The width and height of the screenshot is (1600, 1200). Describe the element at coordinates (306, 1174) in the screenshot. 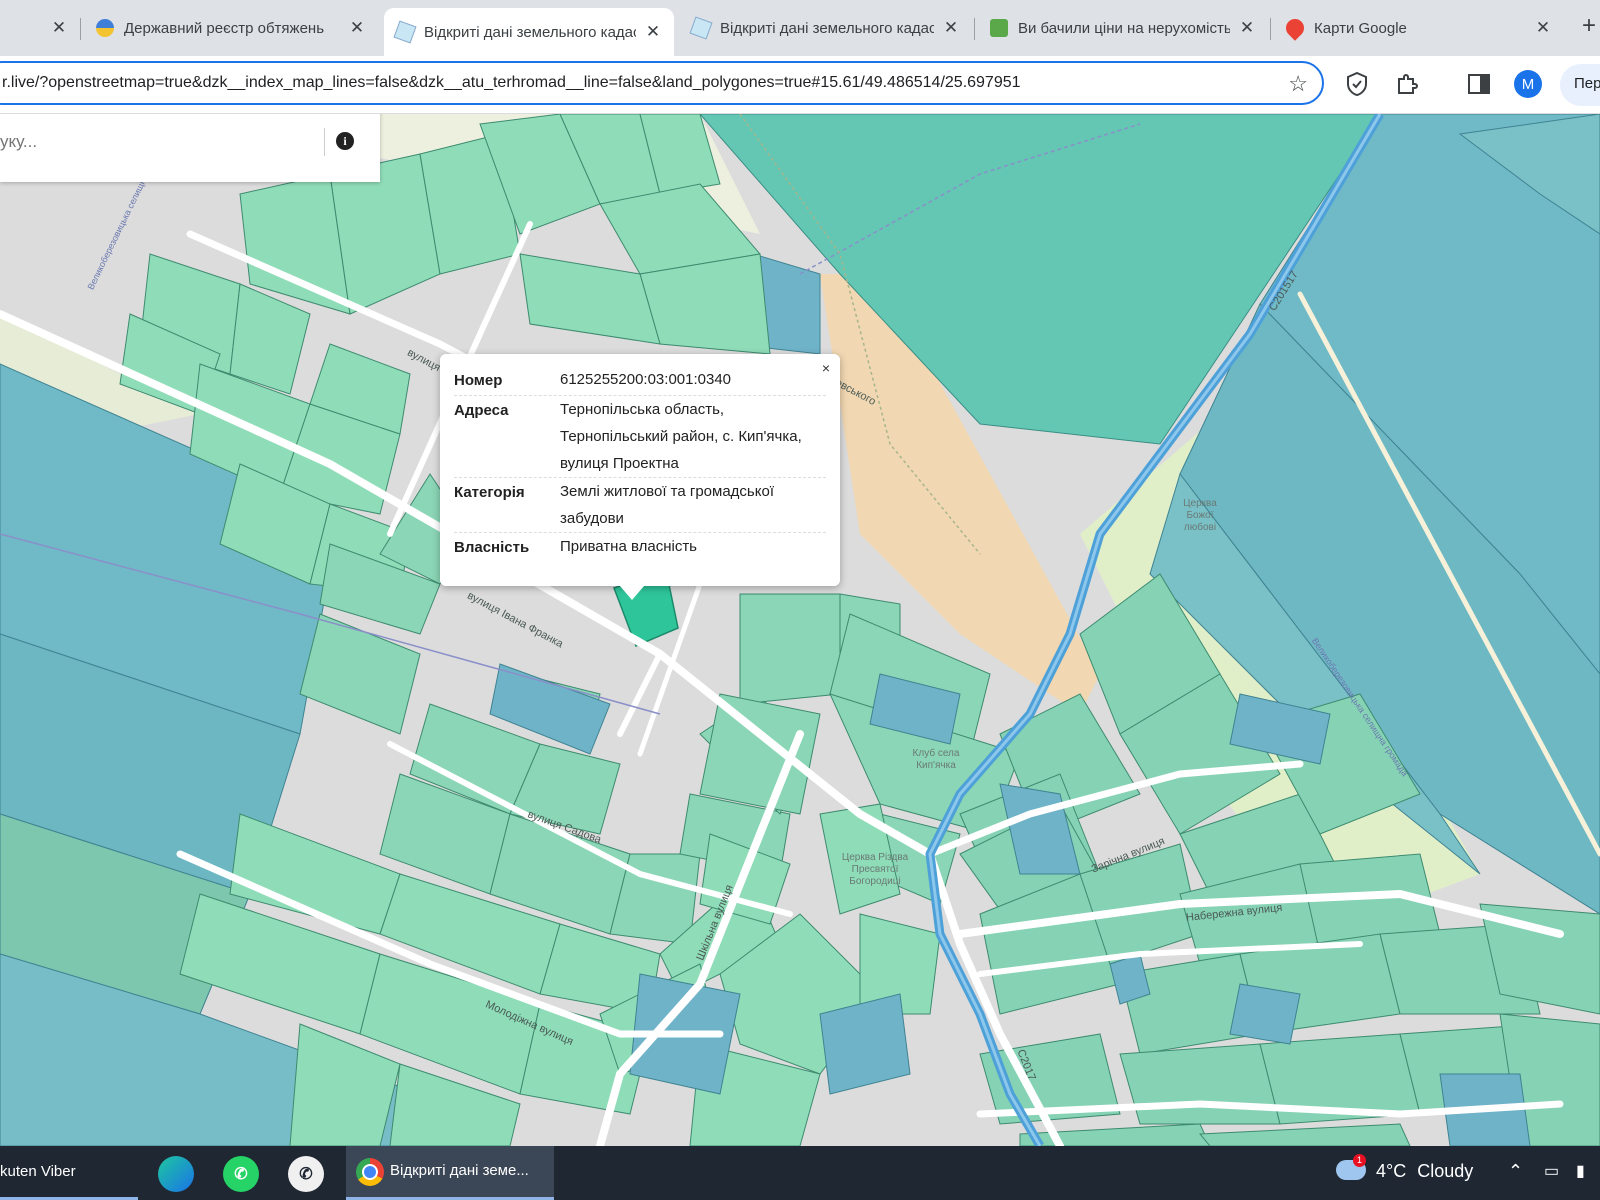

I see `whatsapp-desktop-icon: ✆` at that location.